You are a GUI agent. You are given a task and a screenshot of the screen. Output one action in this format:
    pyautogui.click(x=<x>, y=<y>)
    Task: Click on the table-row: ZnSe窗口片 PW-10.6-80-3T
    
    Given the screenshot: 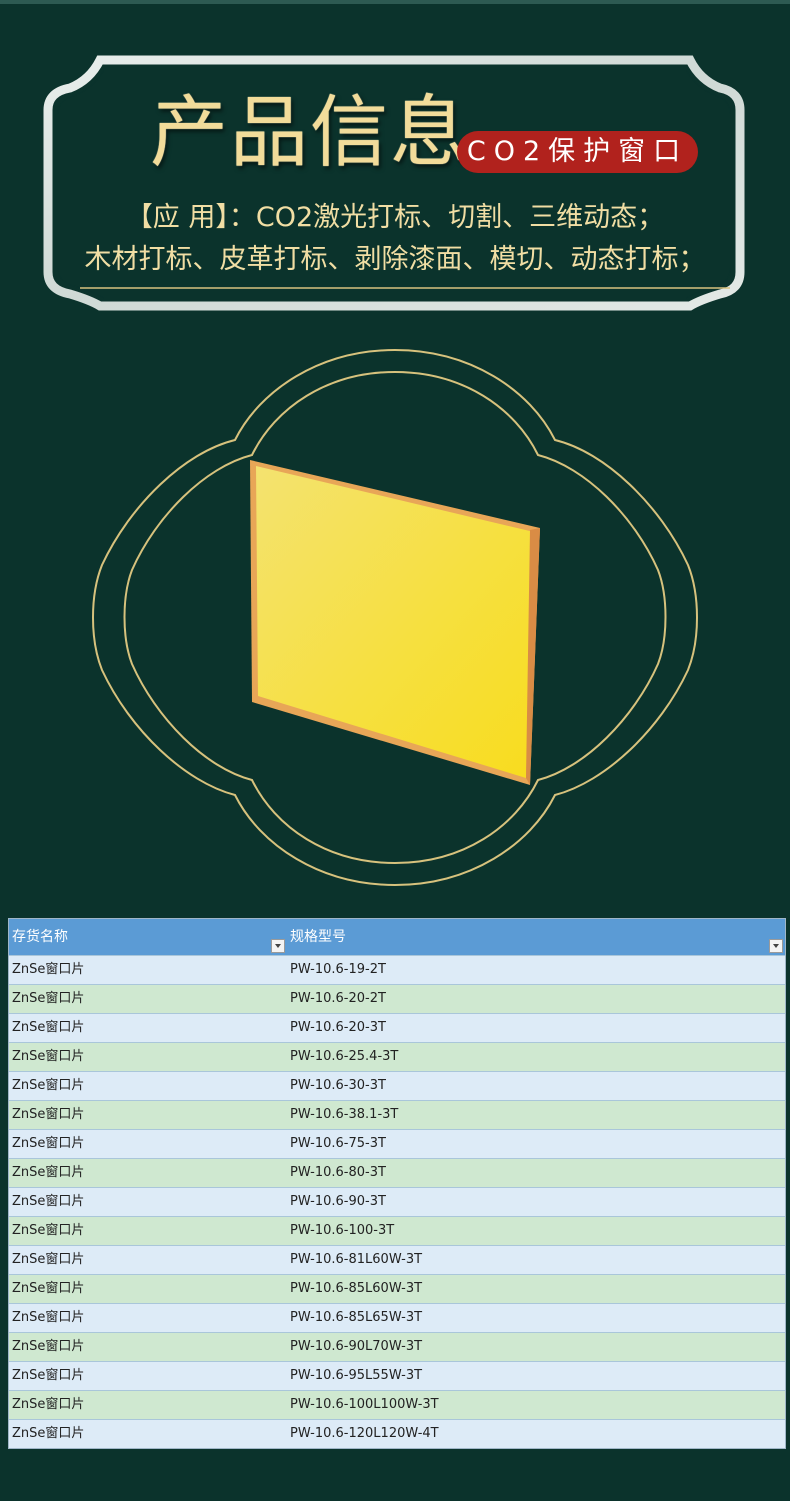 What is the action you would take?
    pyautogui.click(x=397, y=1172)
    